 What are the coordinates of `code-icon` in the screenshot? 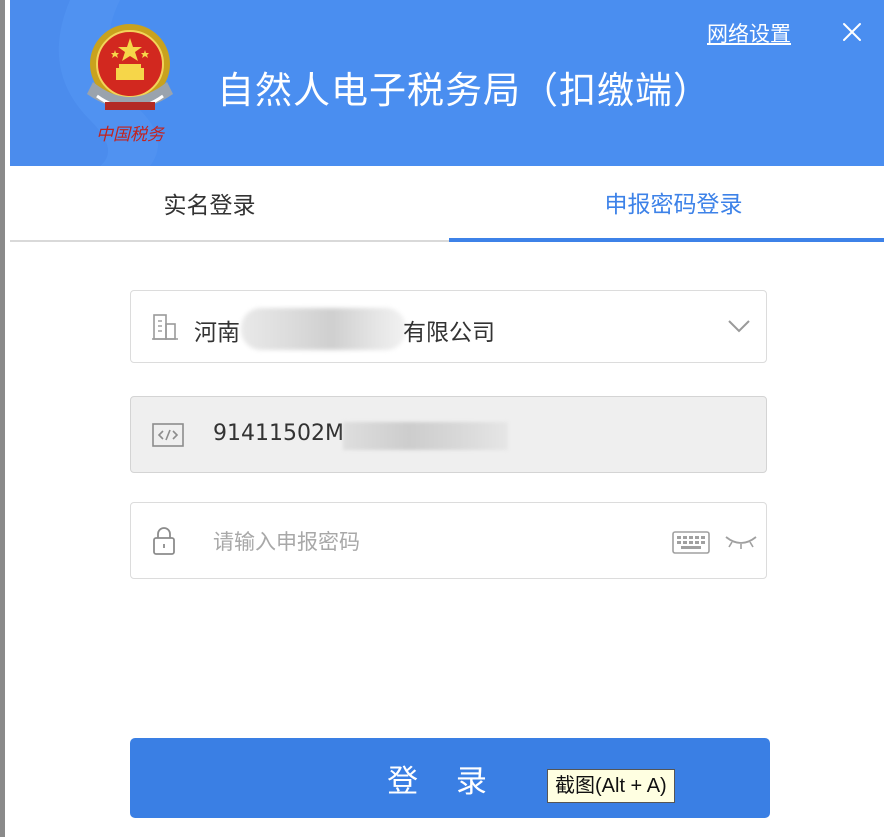 It's located at (168, 434).